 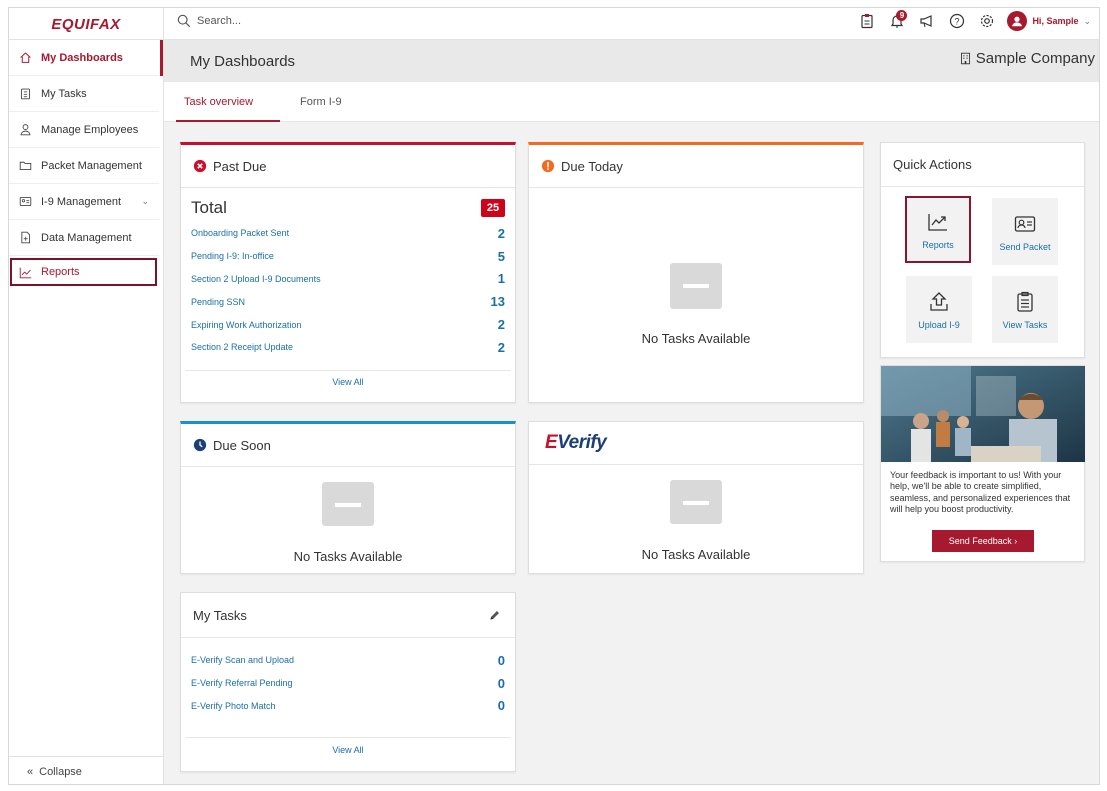 What do you see at coordinates (348, 347) in the screenshot?
I see `list-item: Section 2 Receipt Update 2` at bounding box center [348, 347].